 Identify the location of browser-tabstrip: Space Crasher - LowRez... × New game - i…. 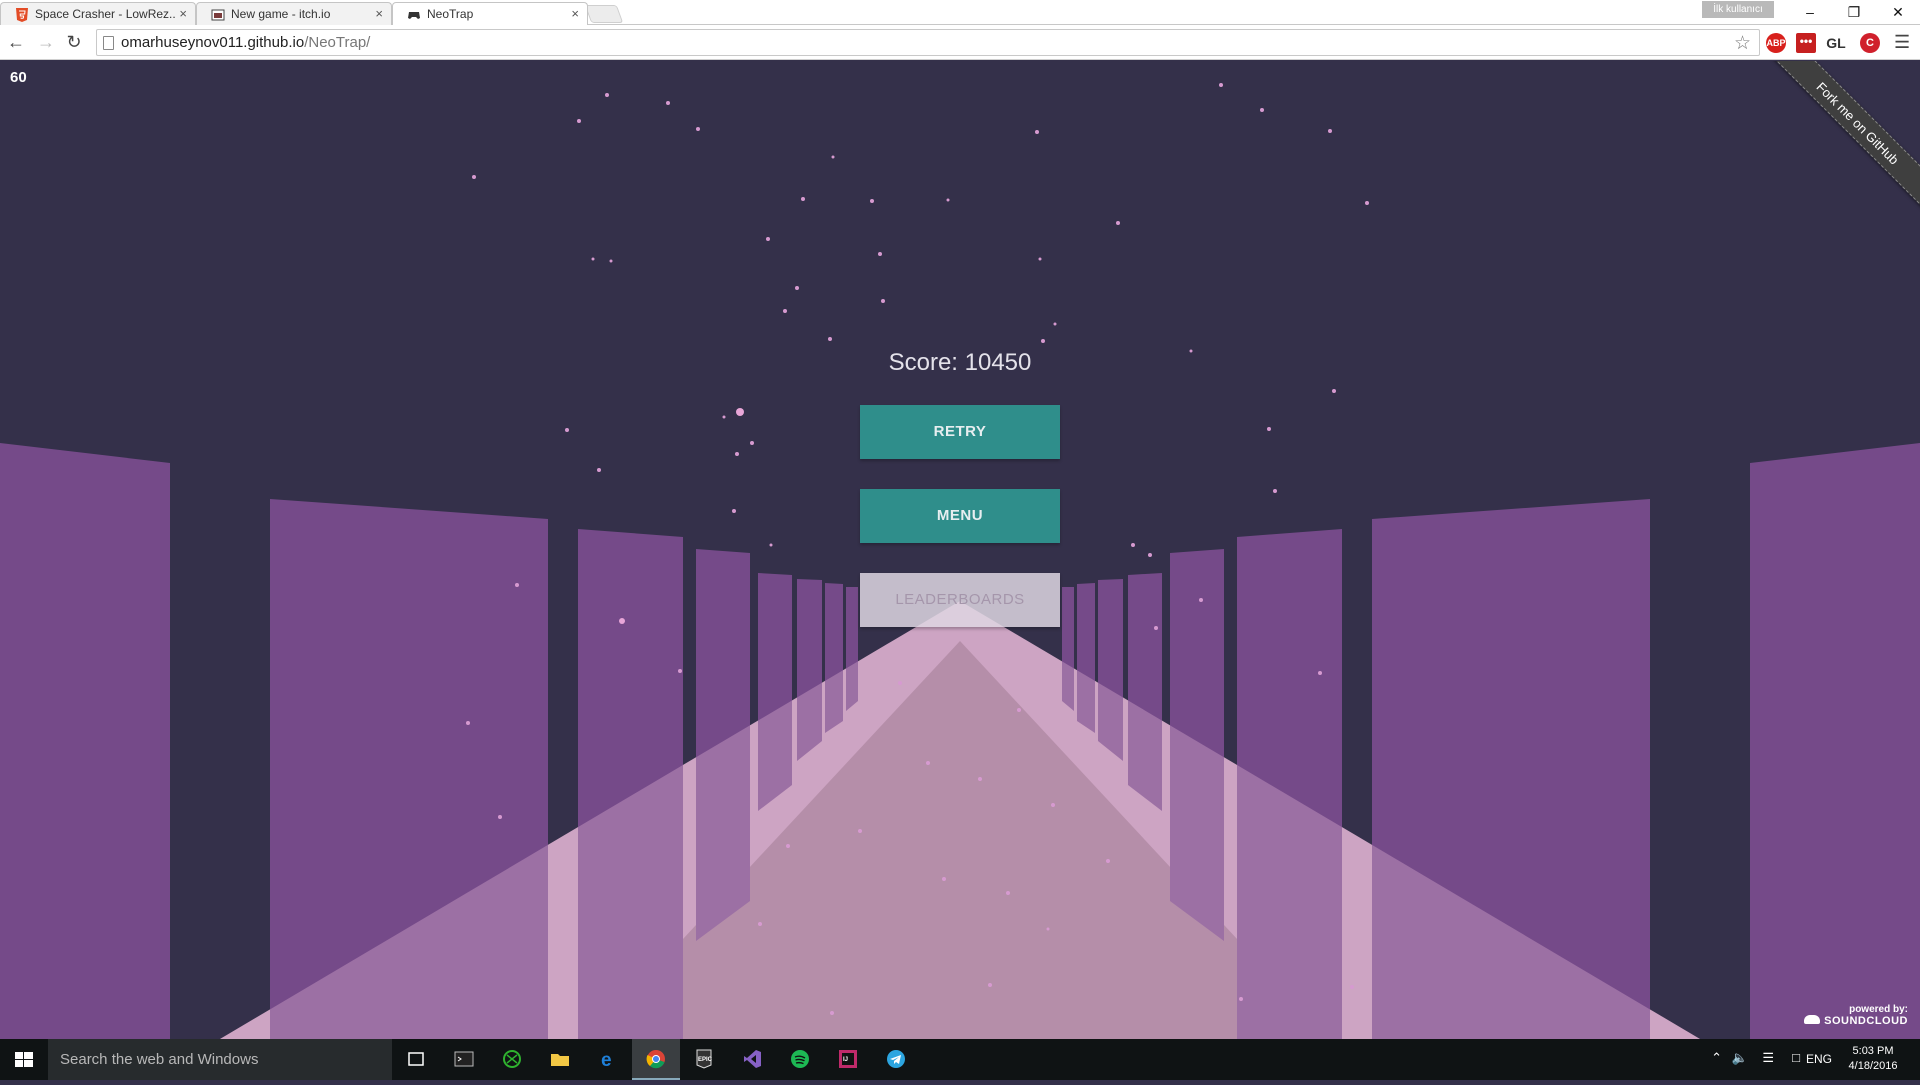
(960, 12).